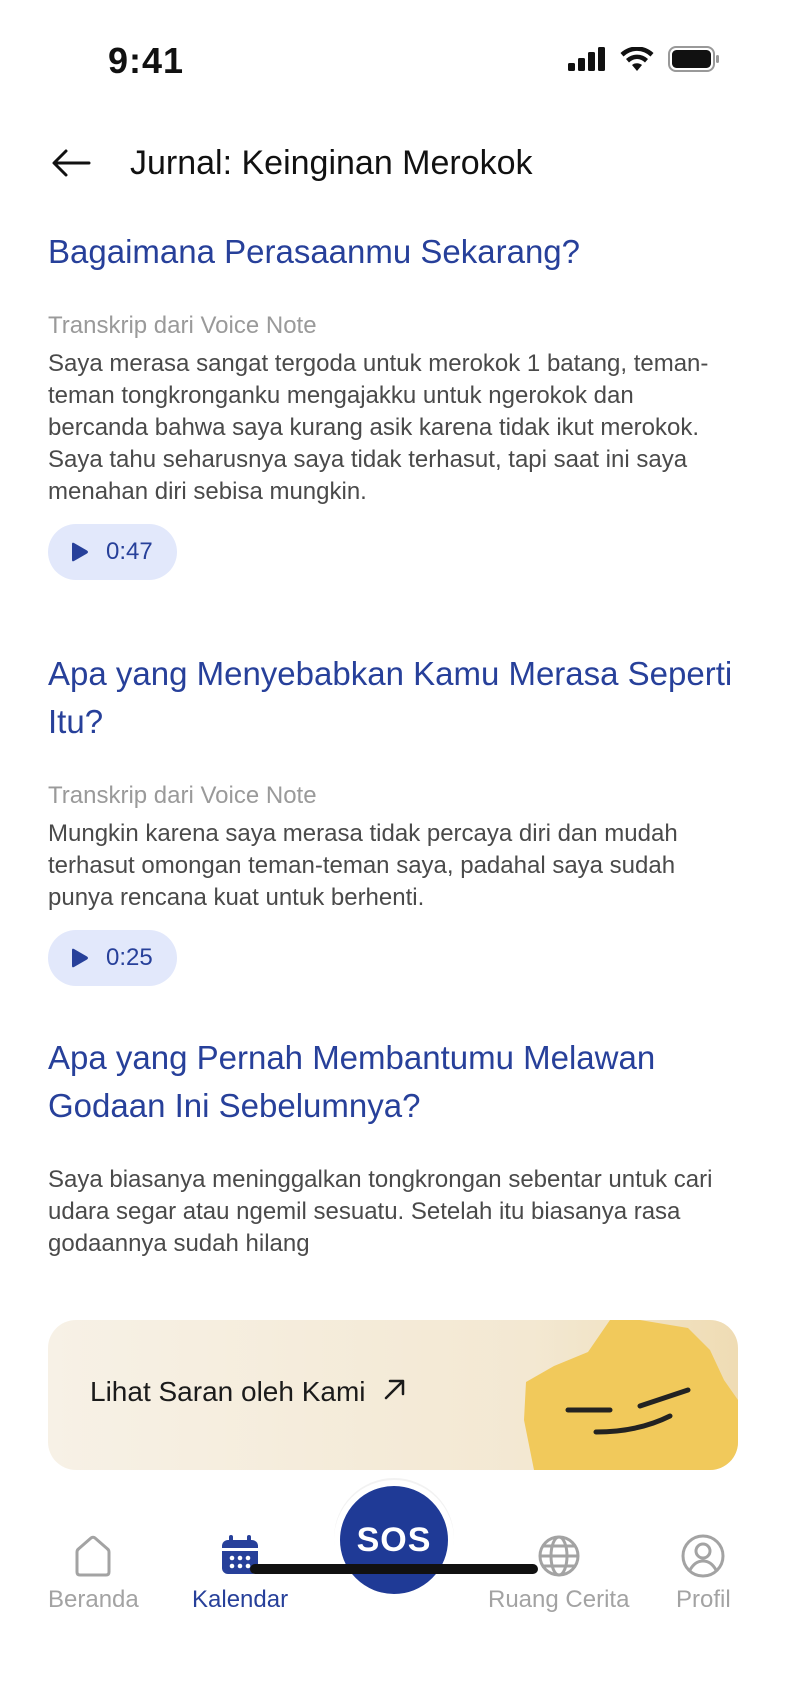 This screenshot has height=1704, width=786. Describe the element at coordinates (93, 1599) in the screenshot. I see `nav-label: Beranda` at that location.